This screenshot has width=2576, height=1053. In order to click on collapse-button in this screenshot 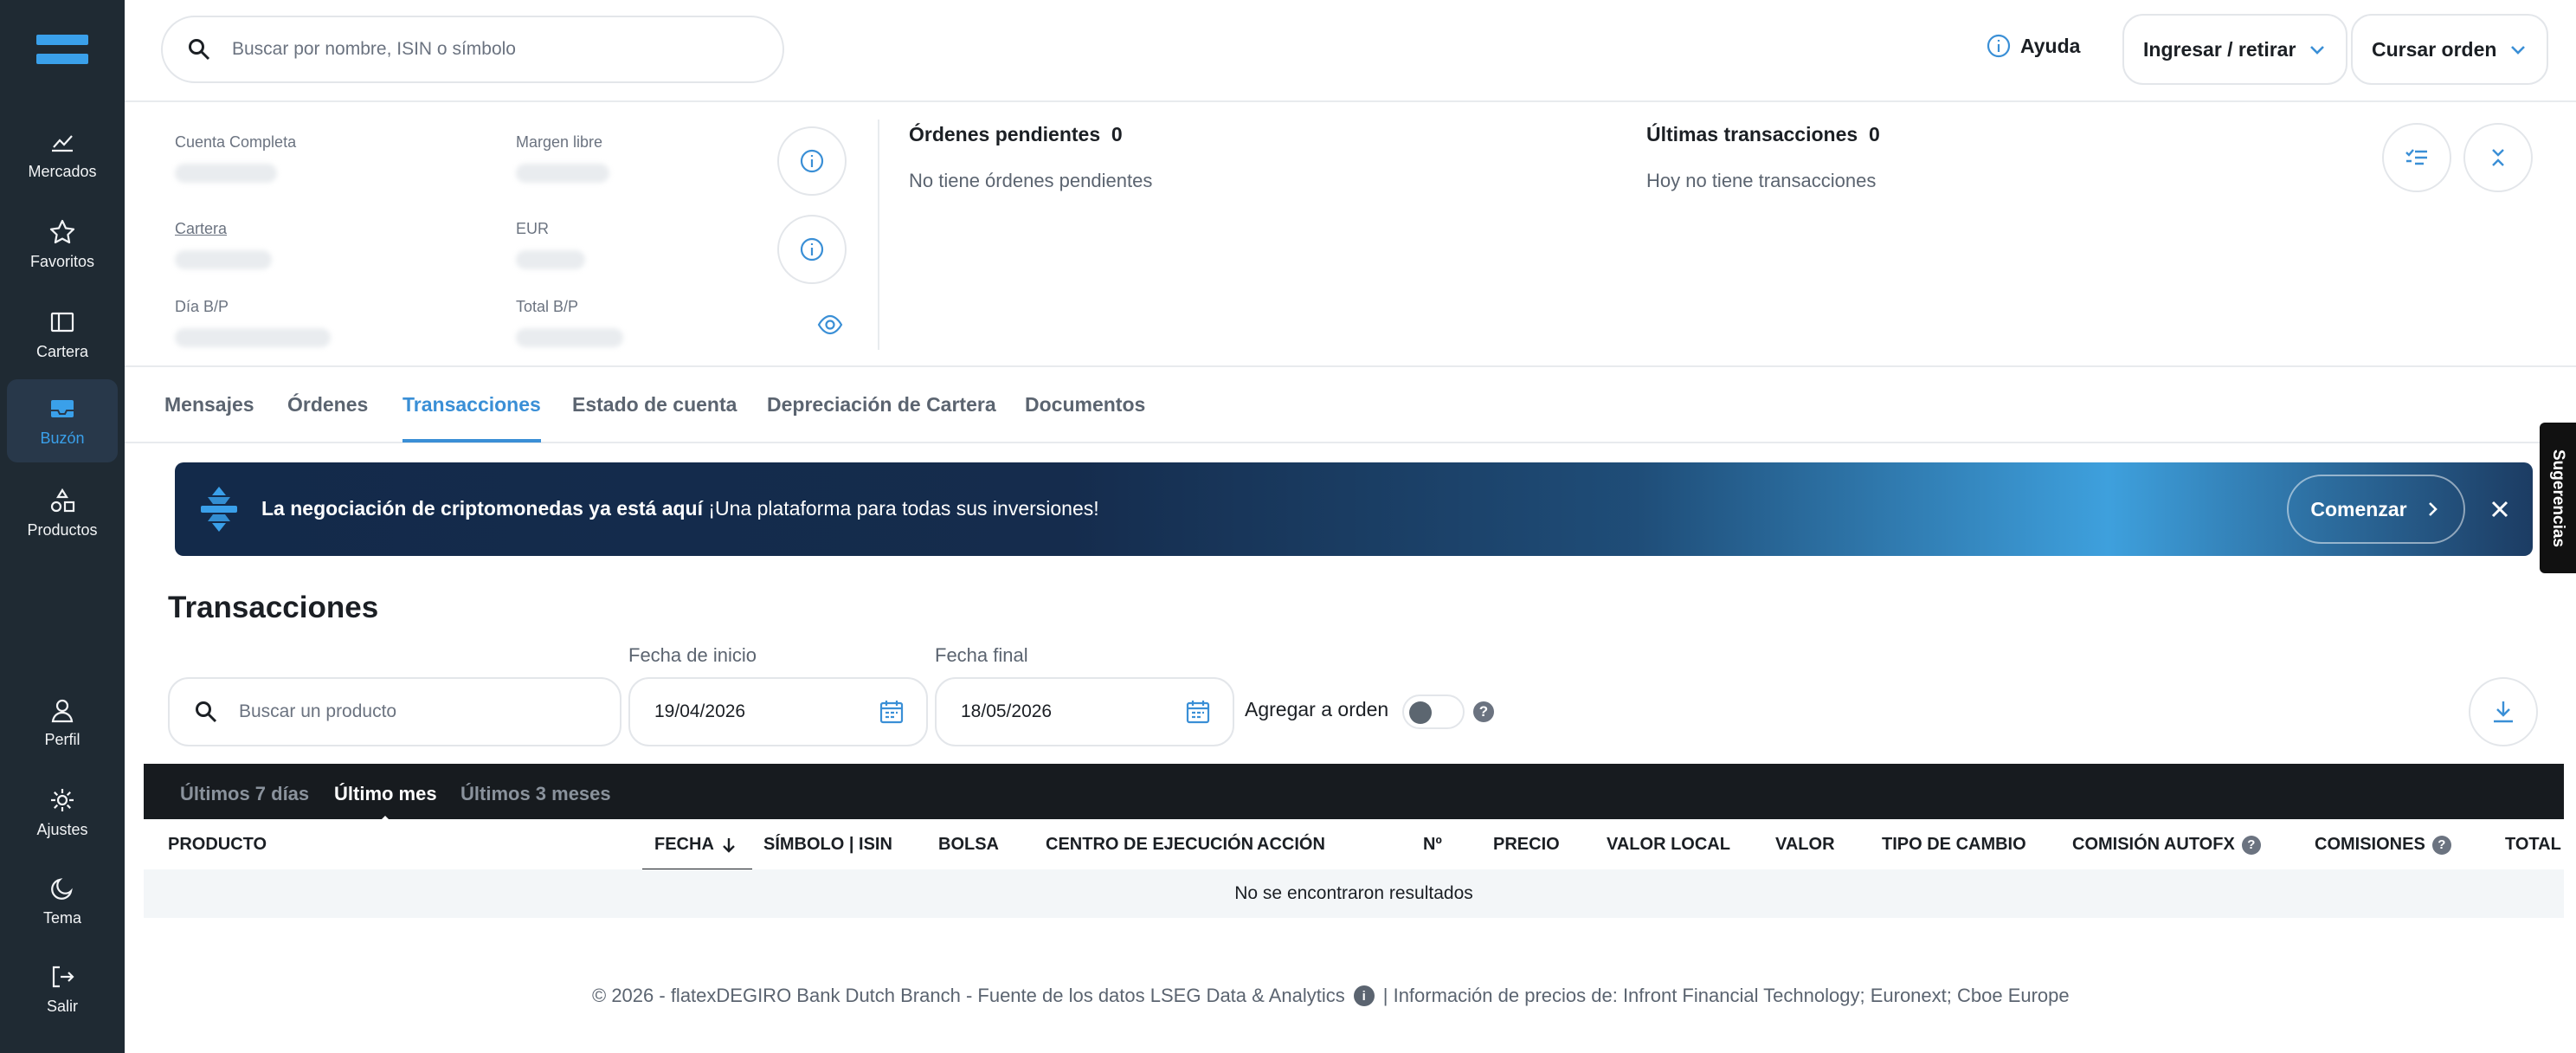, I will do `click(2498, 157)`.